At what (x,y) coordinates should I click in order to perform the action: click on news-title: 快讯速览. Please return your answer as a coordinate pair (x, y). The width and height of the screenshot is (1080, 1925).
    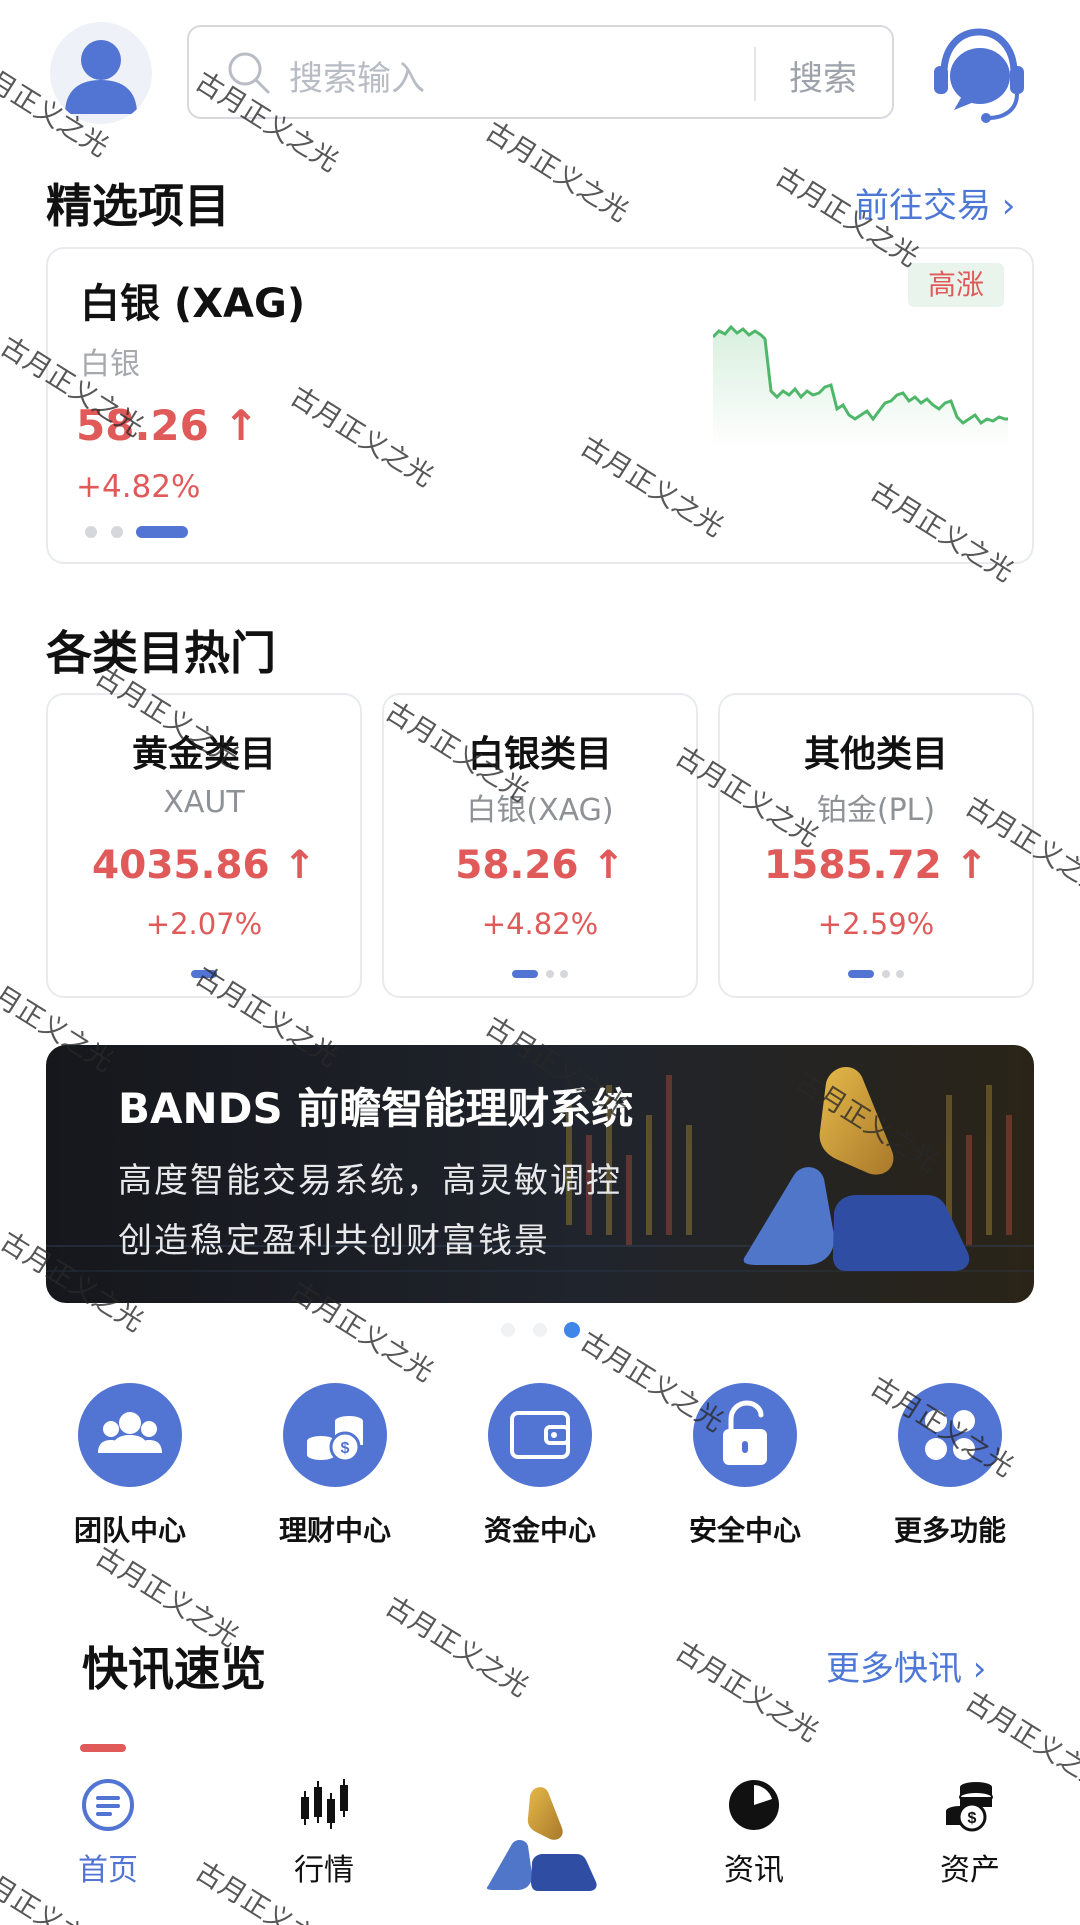
    Looking at the image, I should click on (174, 1669).